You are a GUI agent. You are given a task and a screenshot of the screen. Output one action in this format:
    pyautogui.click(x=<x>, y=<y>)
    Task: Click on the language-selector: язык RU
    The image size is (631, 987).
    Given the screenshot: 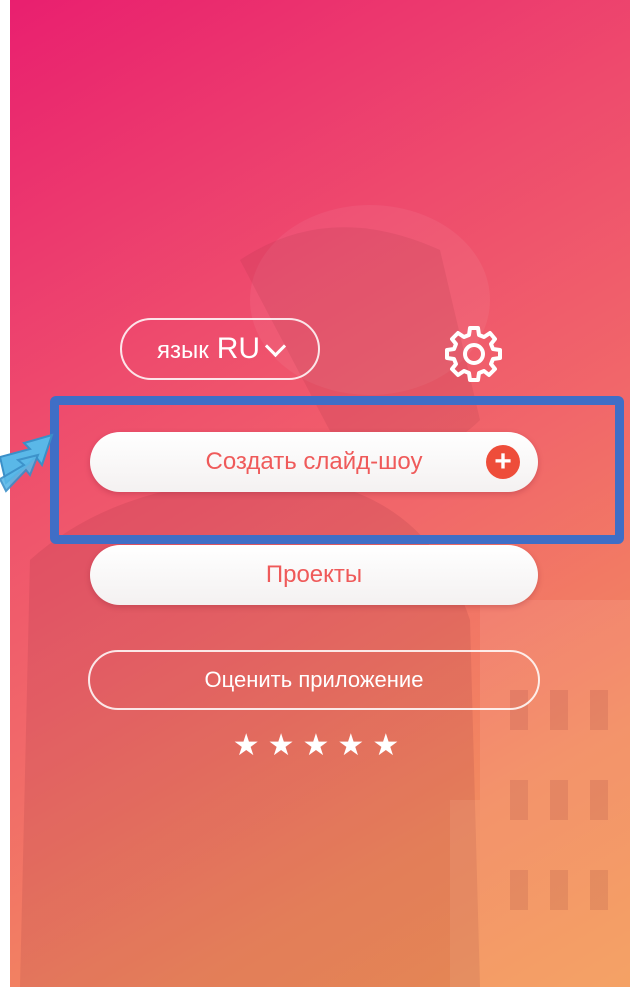 What is the action you would take?
    pyautogui.click(x=220, y=349)
    